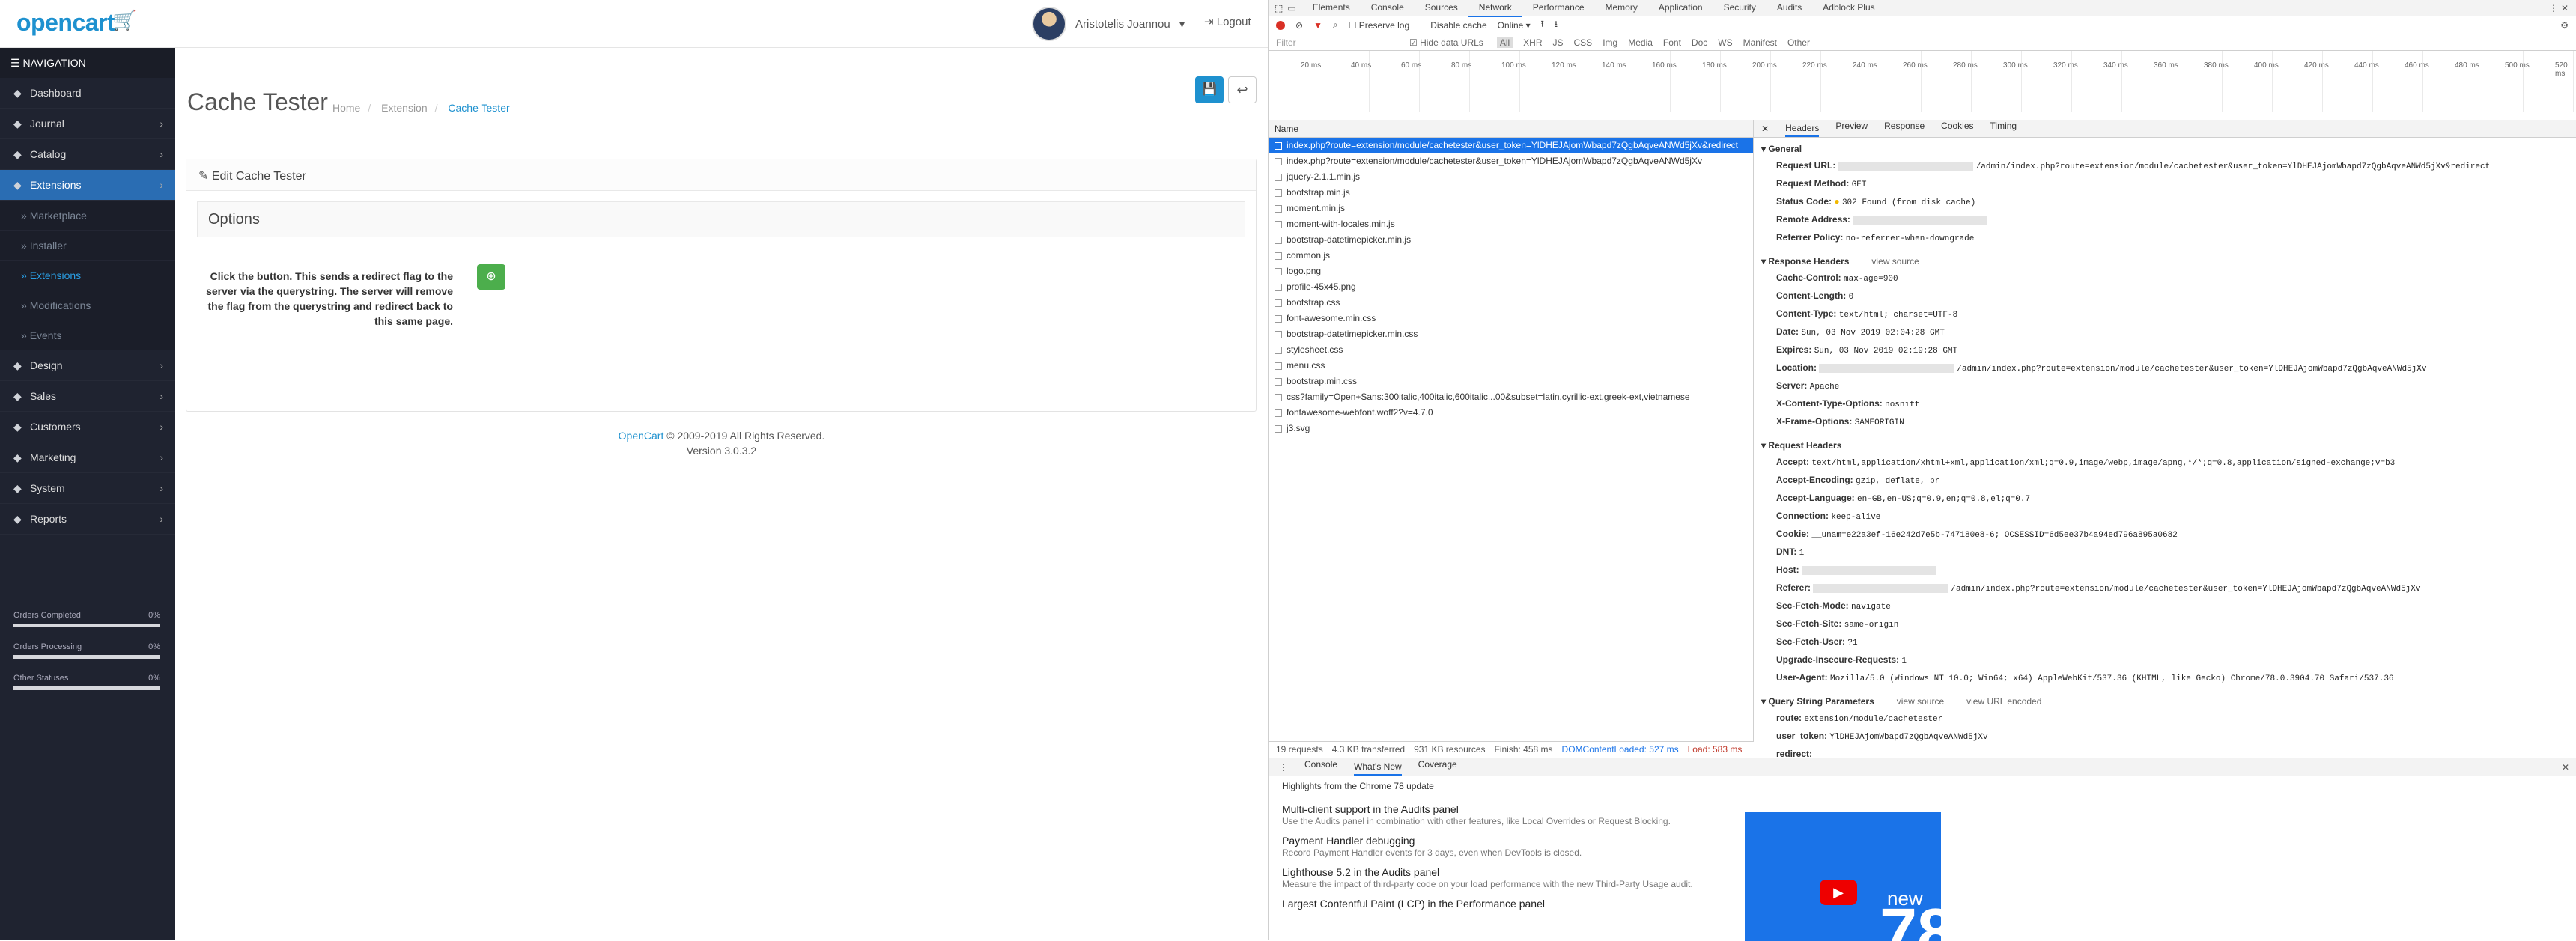  I want to click on type-filter-manifest: Manifest, so click(1760, 42).